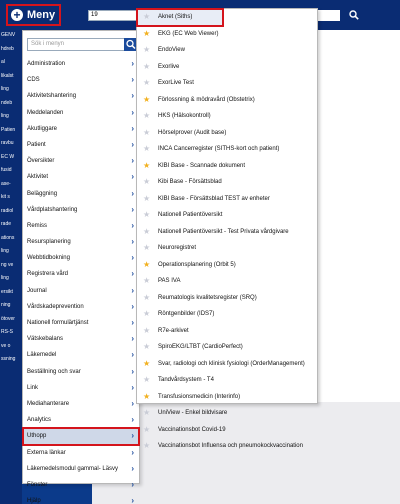 The image size is (400, 504). What do you see at coordinates (81, 129) in the screenshot?
I see `menu-item-akutliggare: Akutliggare ›` at bounding box center [81, 129].